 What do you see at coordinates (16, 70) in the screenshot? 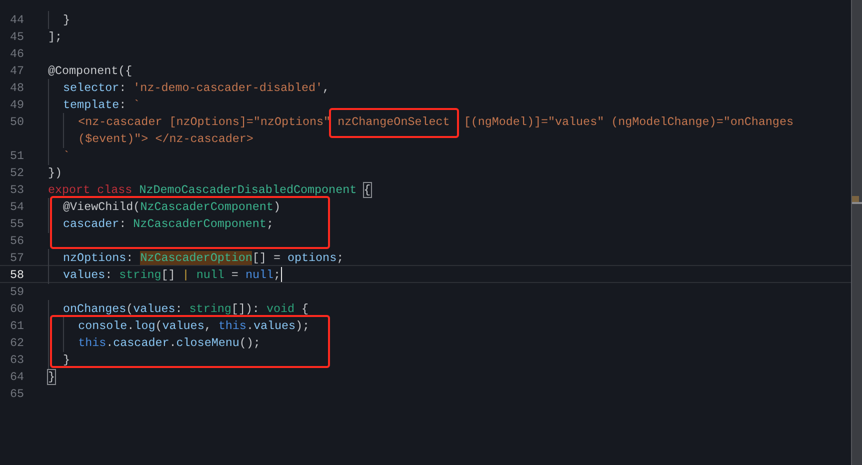
I see `line-number: 47` at bounding box center [16, 70].